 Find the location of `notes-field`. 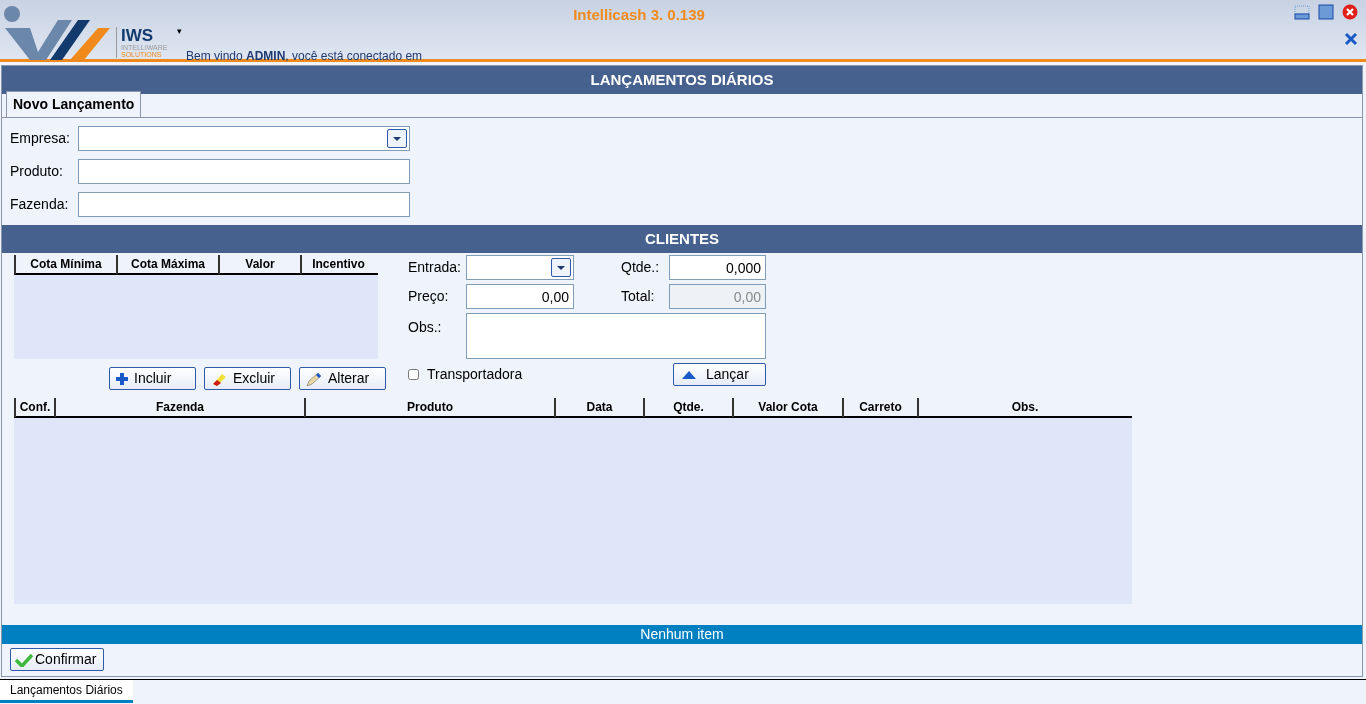

notes-field is located at coordinates (616, 336).